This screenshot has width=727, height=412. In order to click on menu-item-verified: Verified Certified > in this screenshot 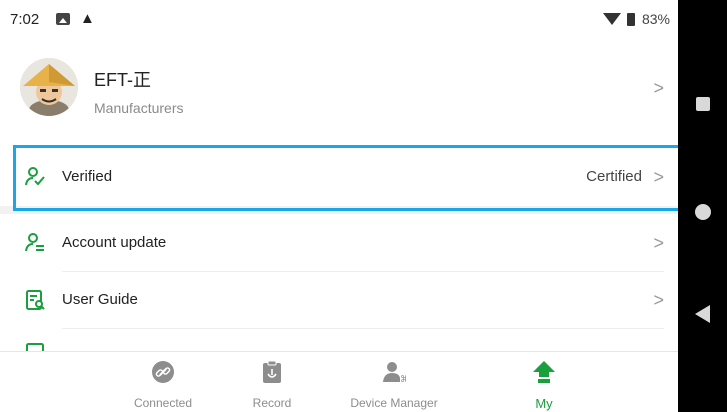, I will do `click(339, 178)`.